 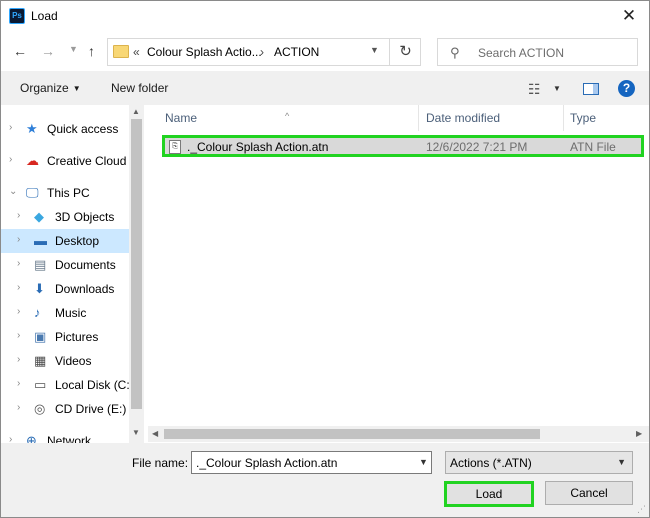 What do you see at coordinates (629, 16) in the screenshot?
I see `close-button: ✕` at bounding box center [629, 16].